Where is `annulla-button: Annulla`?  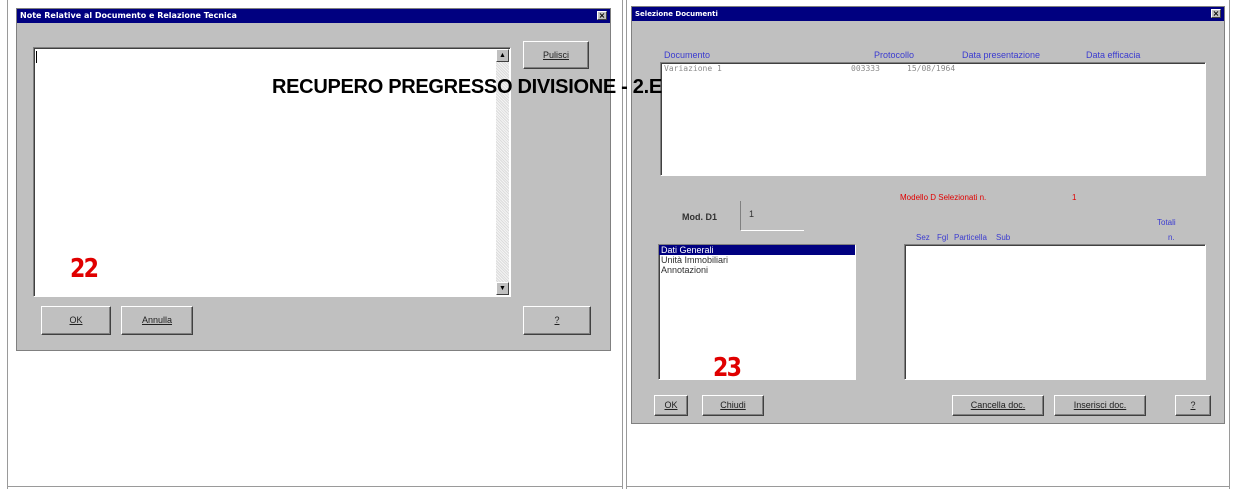 annulla-button: Annulla is located at coordinates (157, 320).